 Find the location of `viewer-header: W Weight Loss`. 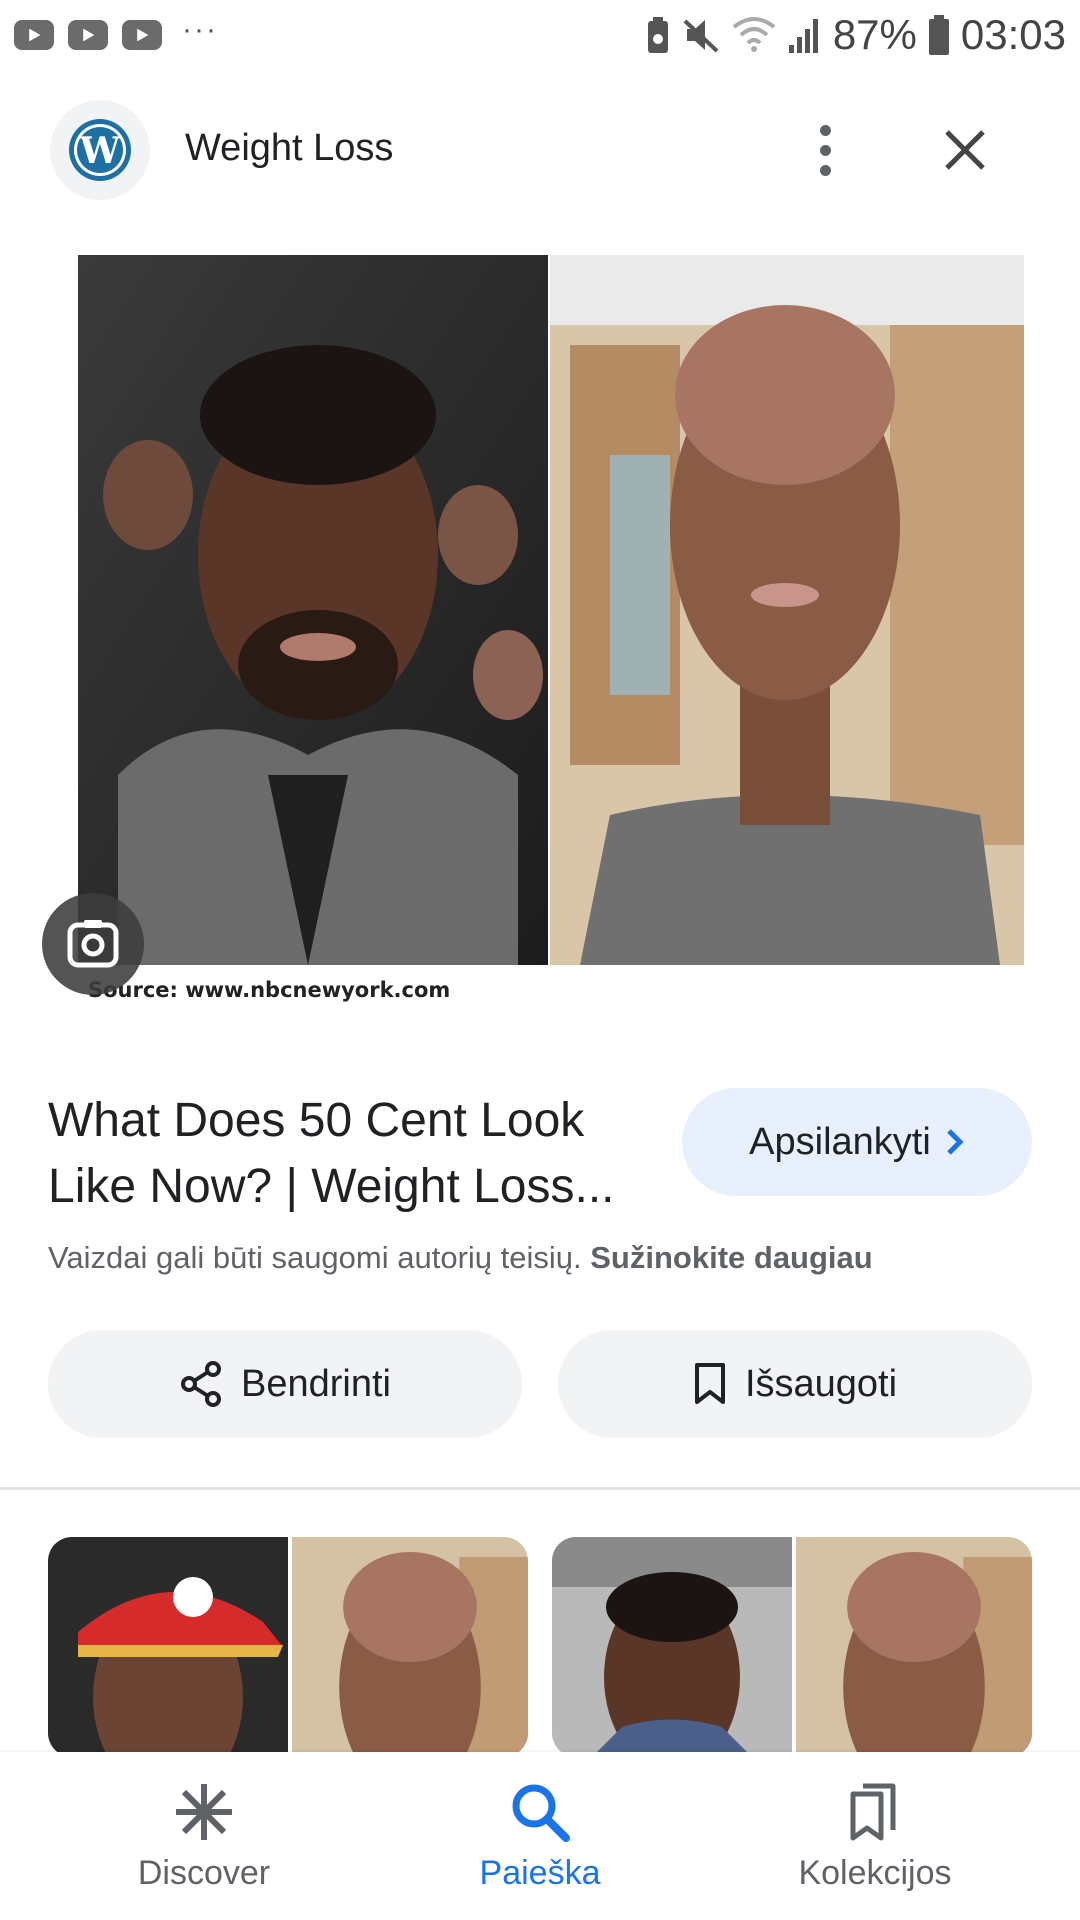

viewer-header: W Weight Loss is located at coordinates (540, 150).